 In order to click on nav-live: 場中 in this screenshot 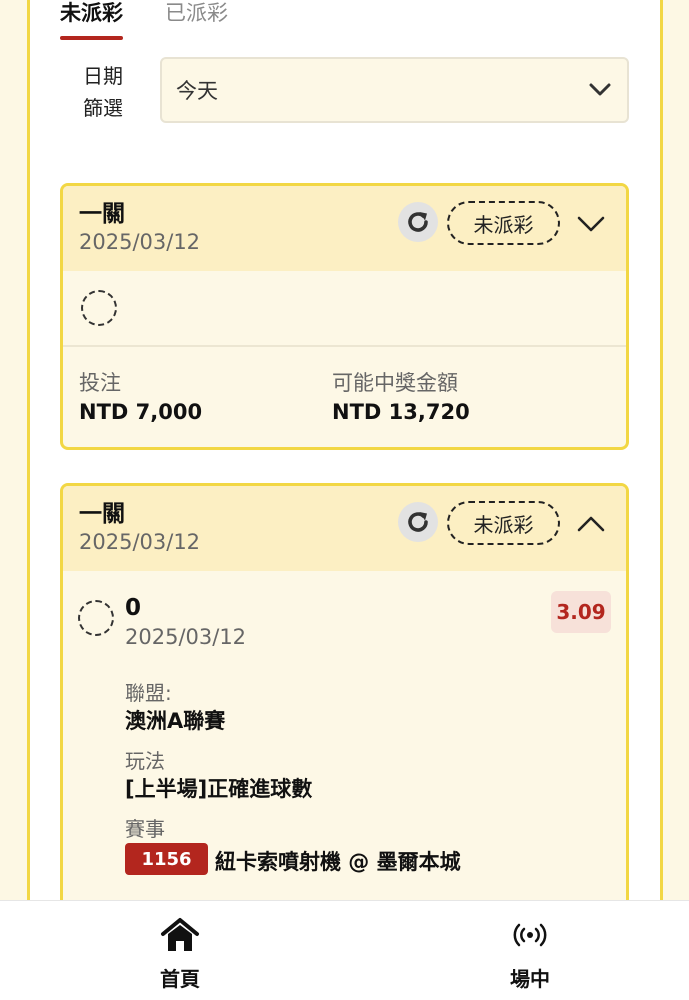, I will do `click(530, 953)`.